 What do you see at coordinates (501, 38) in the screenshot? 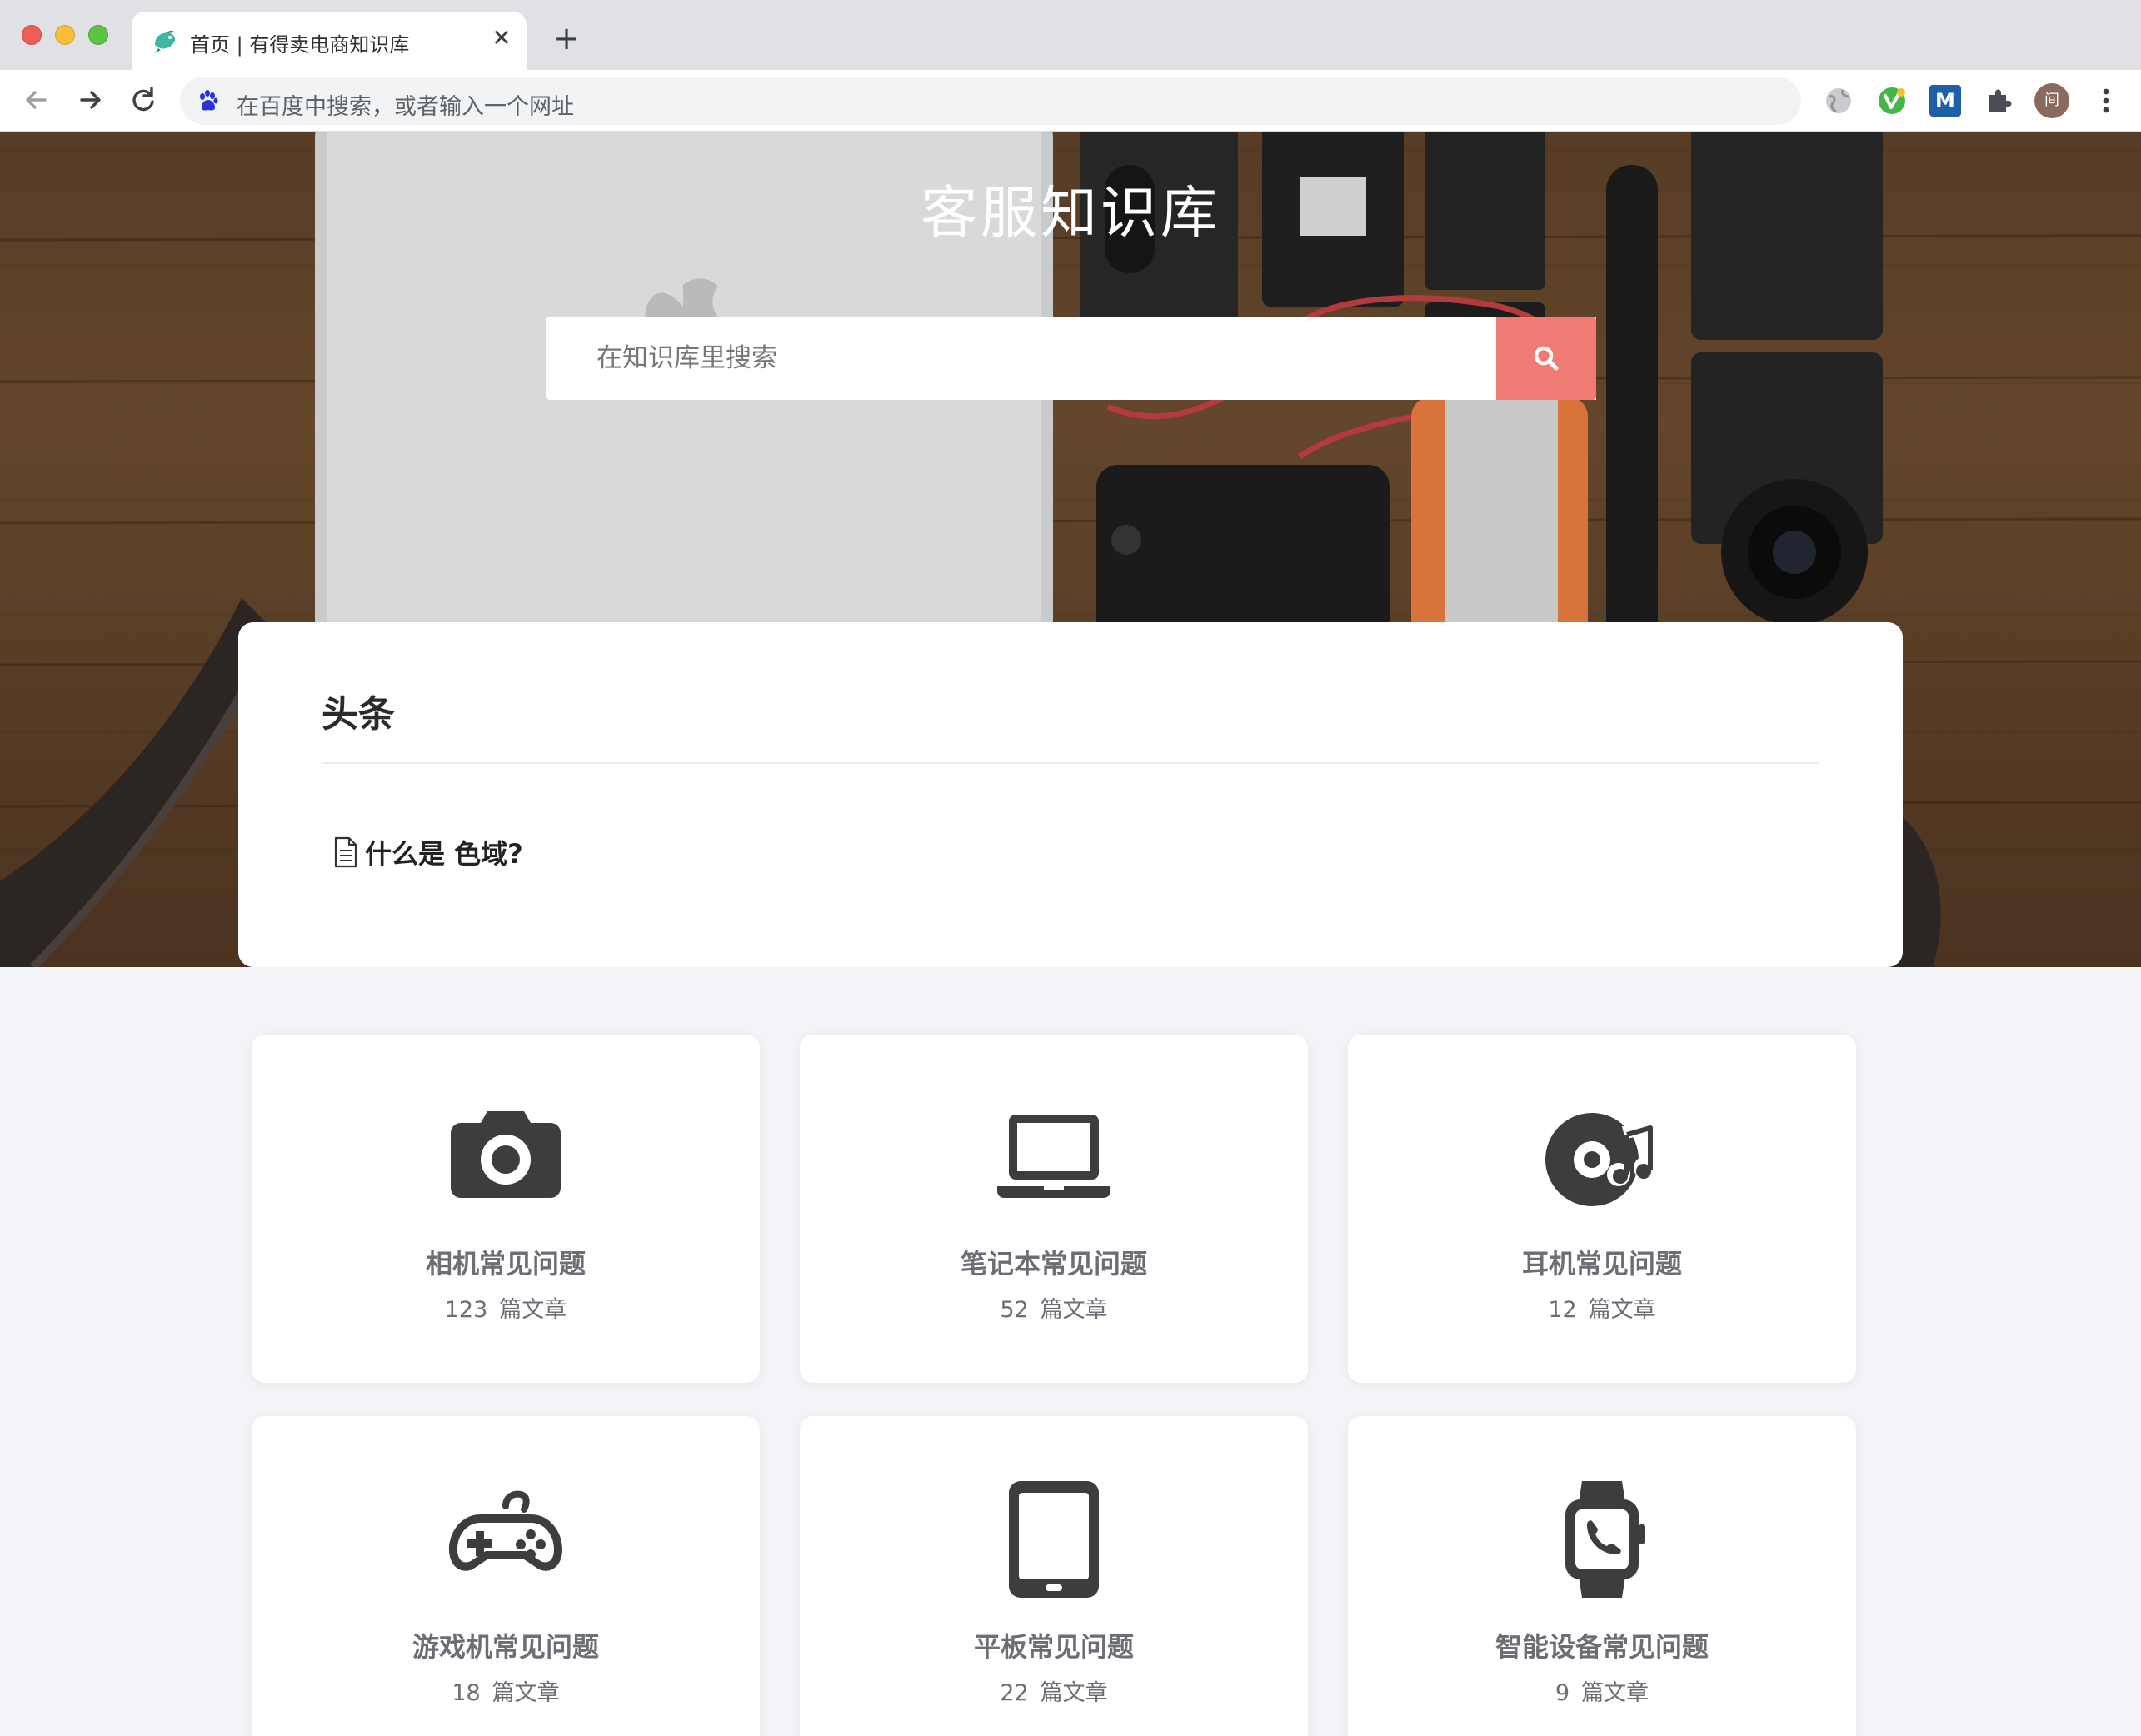
I see `tab-close-icon: ✕` at bounding box center [501, 38].